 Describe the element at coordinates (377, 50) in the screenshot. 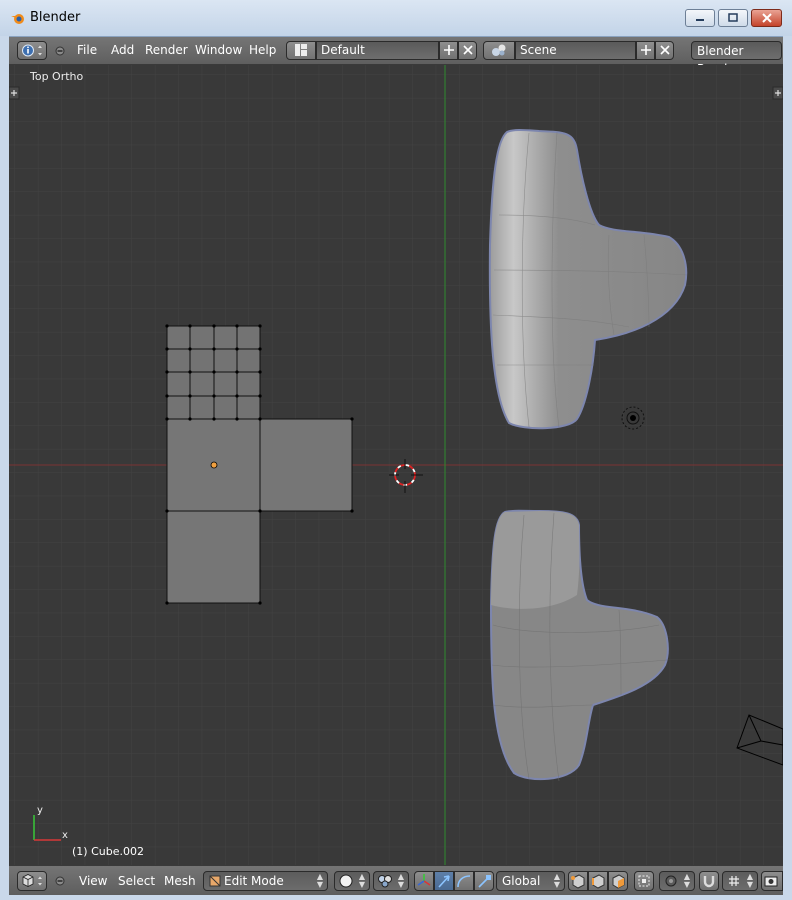

I see `layout-name-field: Default` at that location.